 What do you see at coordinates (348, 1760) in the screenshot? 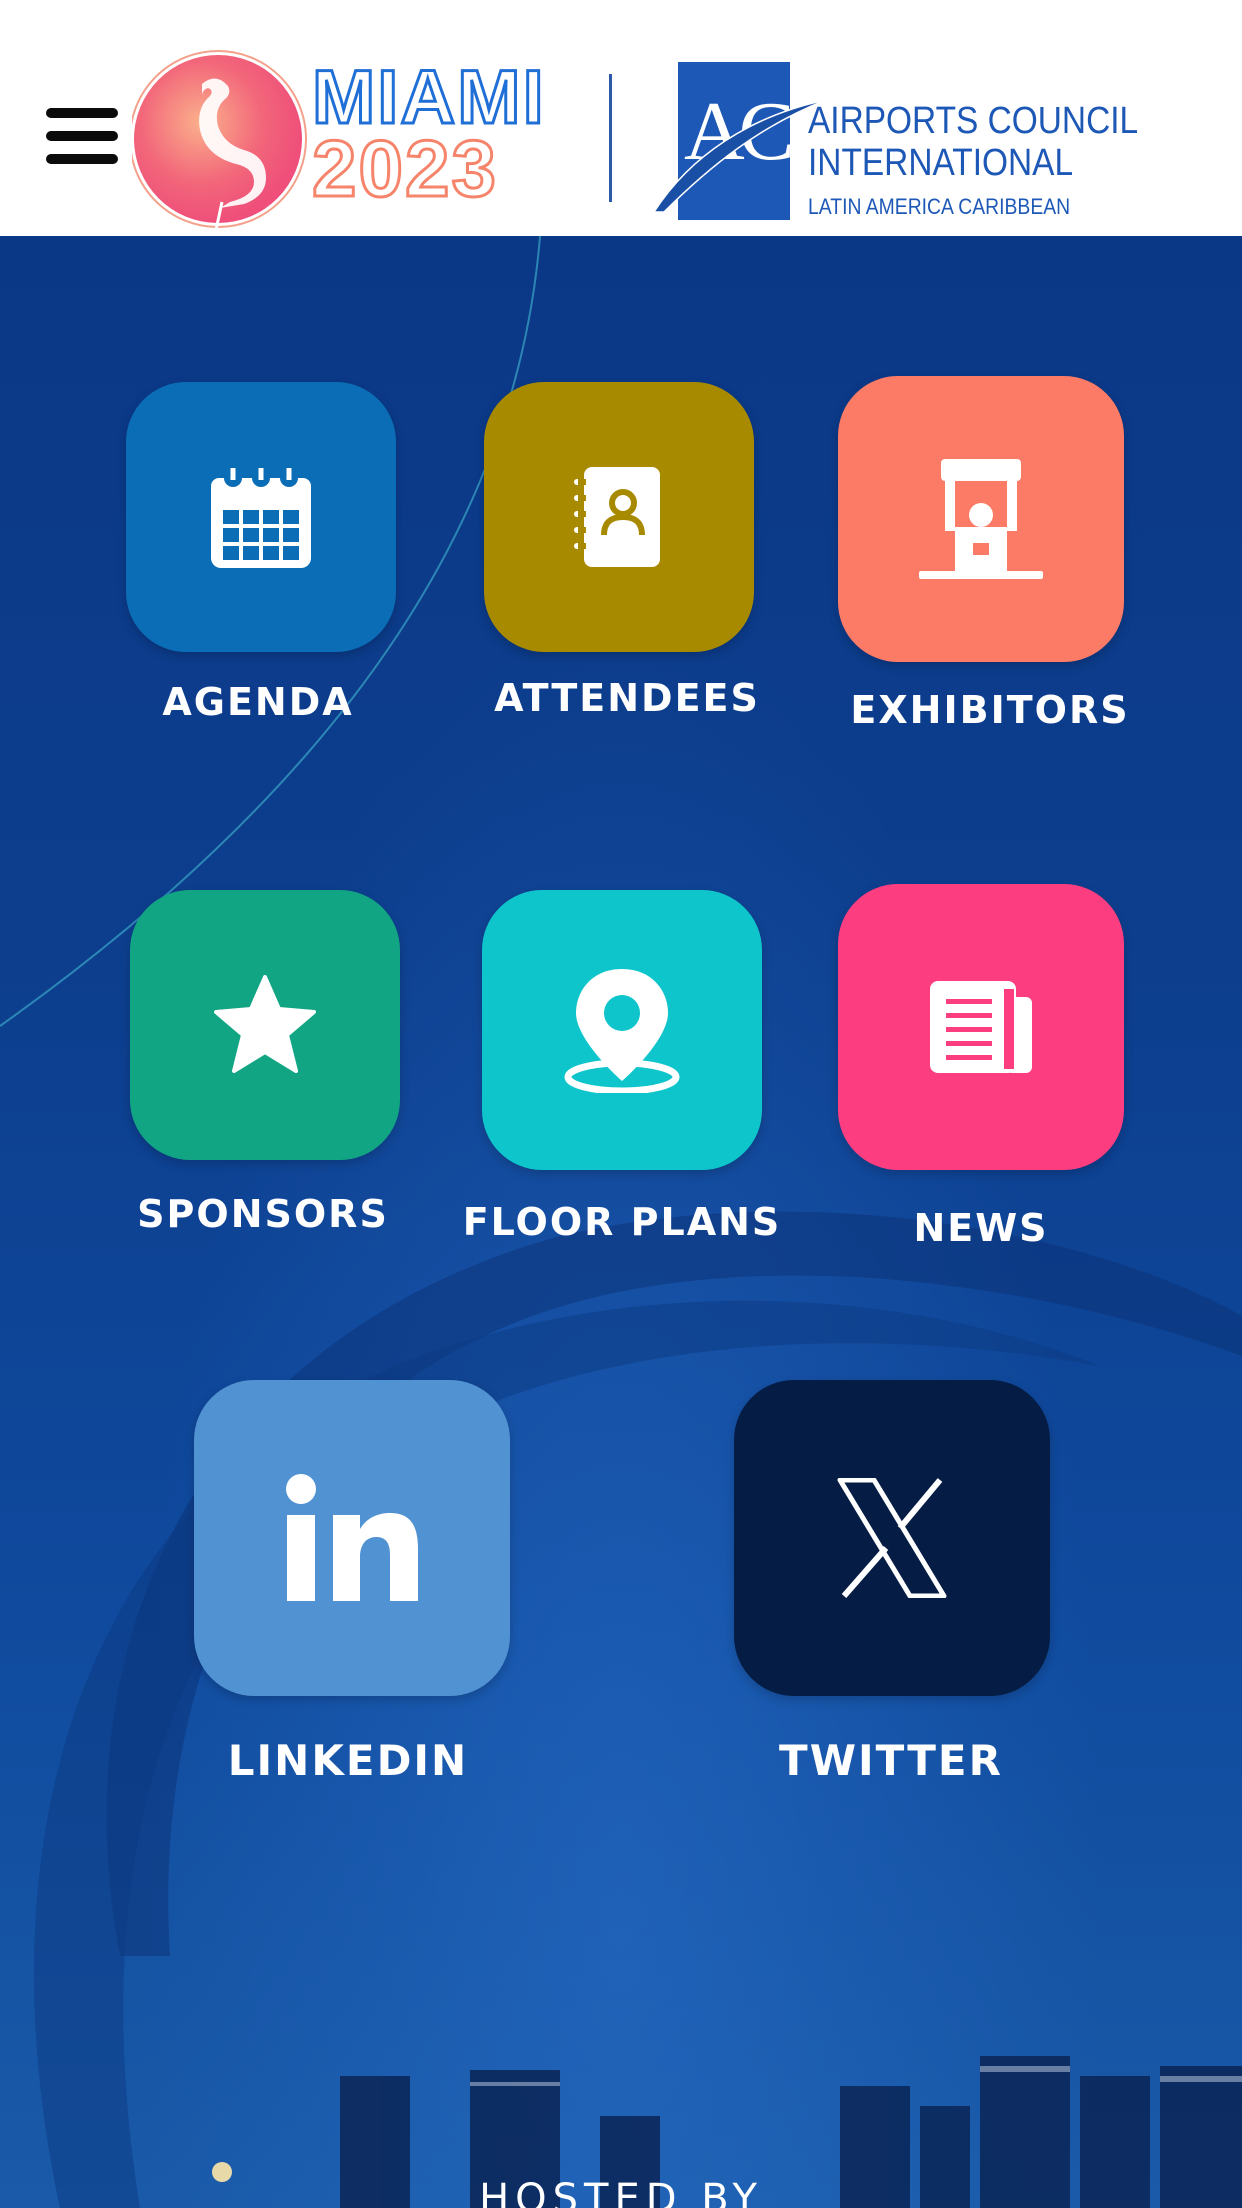
I see `linkedin-label: LINKEDIN` at bounding box center [348, 1760].